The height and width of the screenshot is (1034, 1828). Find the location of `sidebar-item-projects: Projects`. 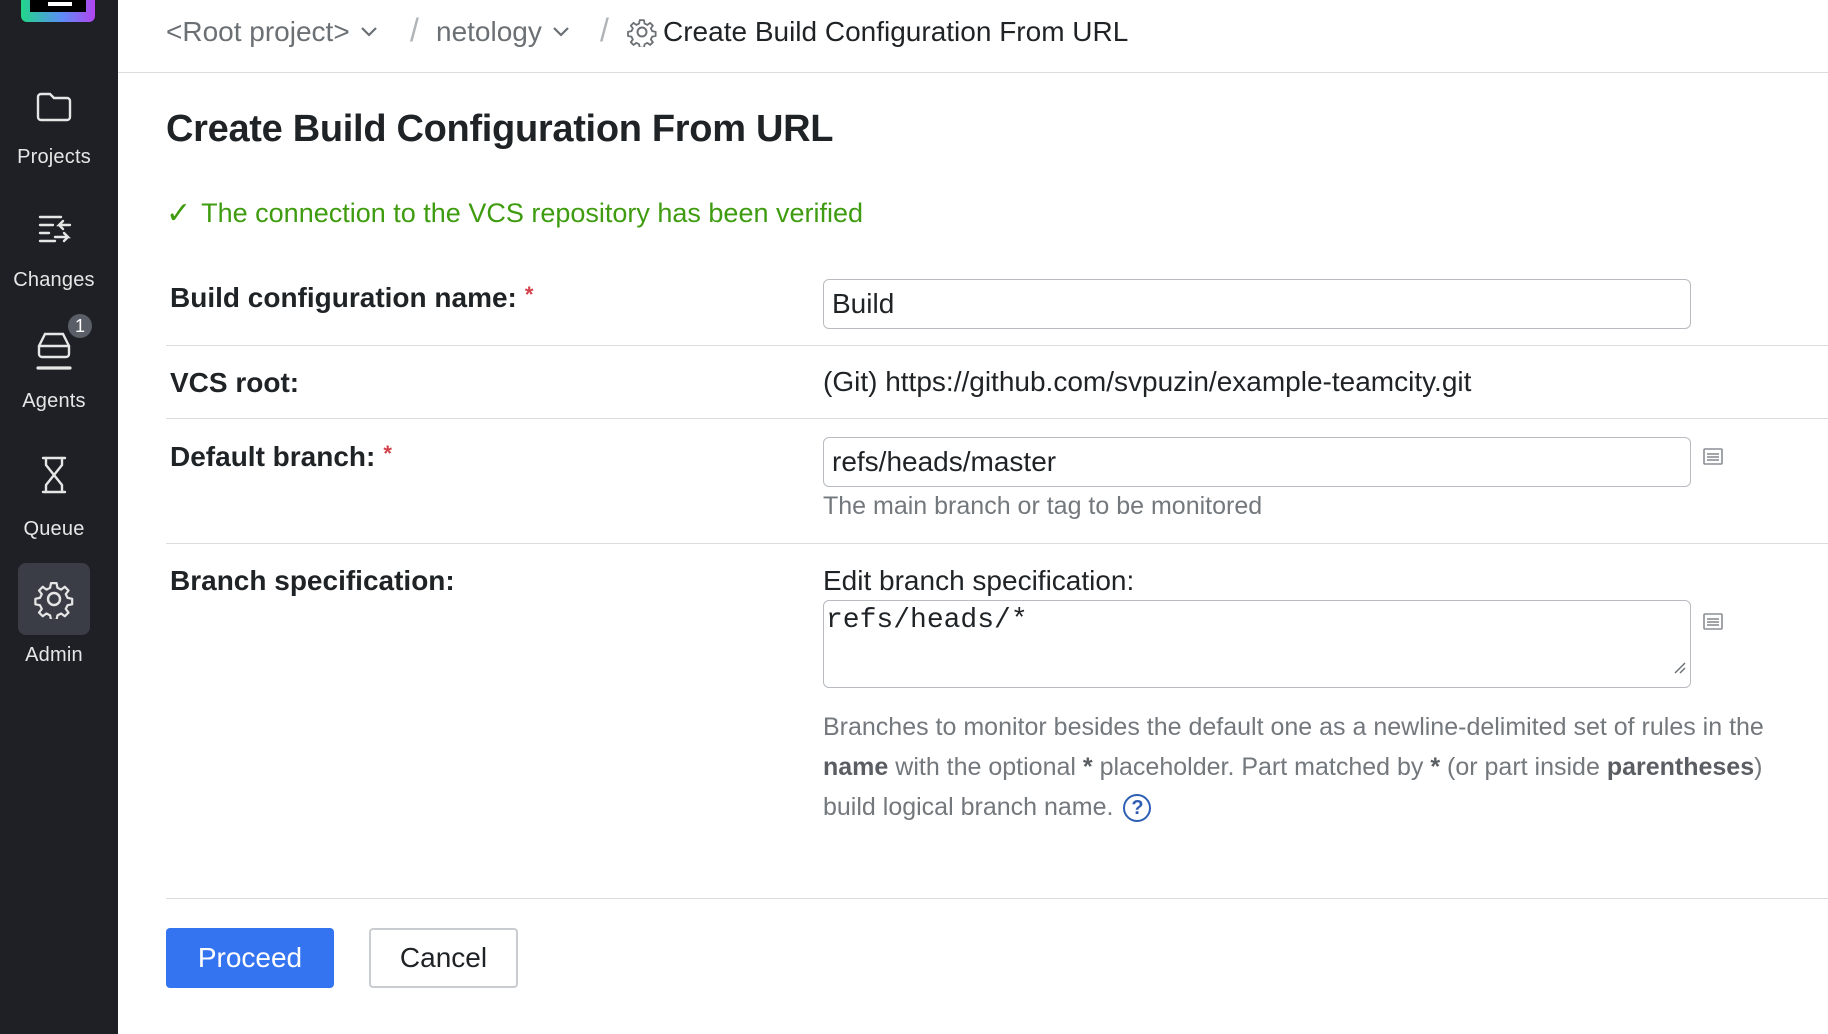

sidebar-item-projects: Projects is located at coordinates (54, 130).